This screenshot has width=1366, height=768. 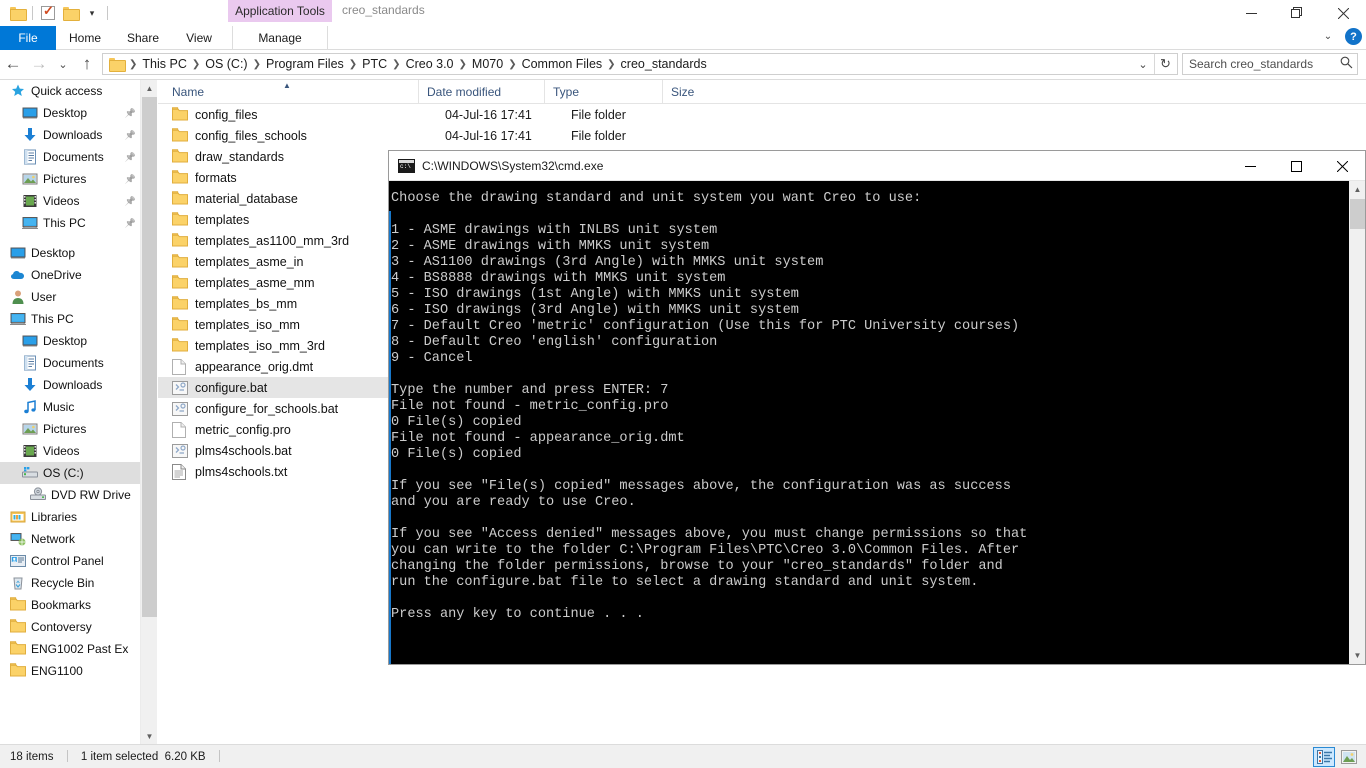 What do you see at coordinates (70, 539) in the screenshot?
I see `sidebar-item-network: Network` at bounding box center [70, 539].